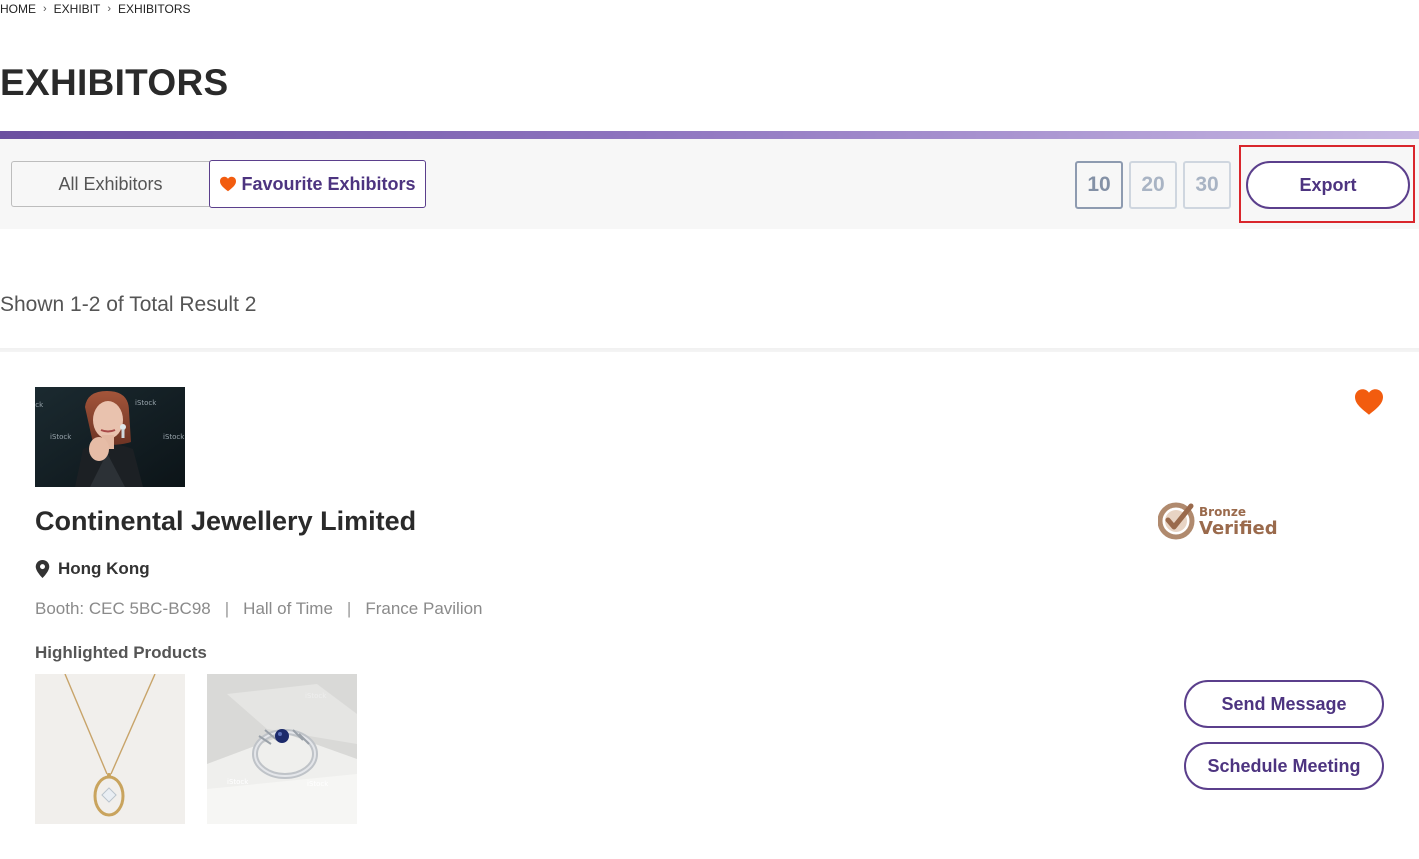 The width and height of the screenshot is (1419, 859). Describe the element at coordinates (121, 652) in the screenshot. I see `highlighted-products-title: Highlighted Products` at that location.